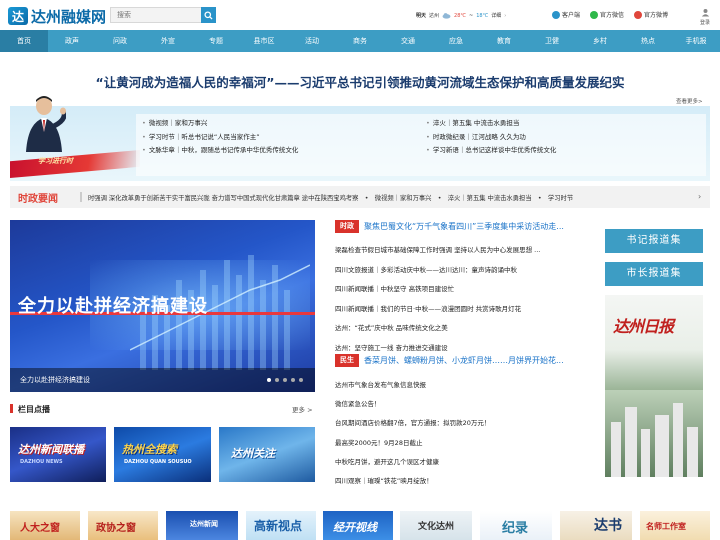 The height and width of the screenshot is (540, 720). I want to click on nav-item: 政声, so click(72, 41).